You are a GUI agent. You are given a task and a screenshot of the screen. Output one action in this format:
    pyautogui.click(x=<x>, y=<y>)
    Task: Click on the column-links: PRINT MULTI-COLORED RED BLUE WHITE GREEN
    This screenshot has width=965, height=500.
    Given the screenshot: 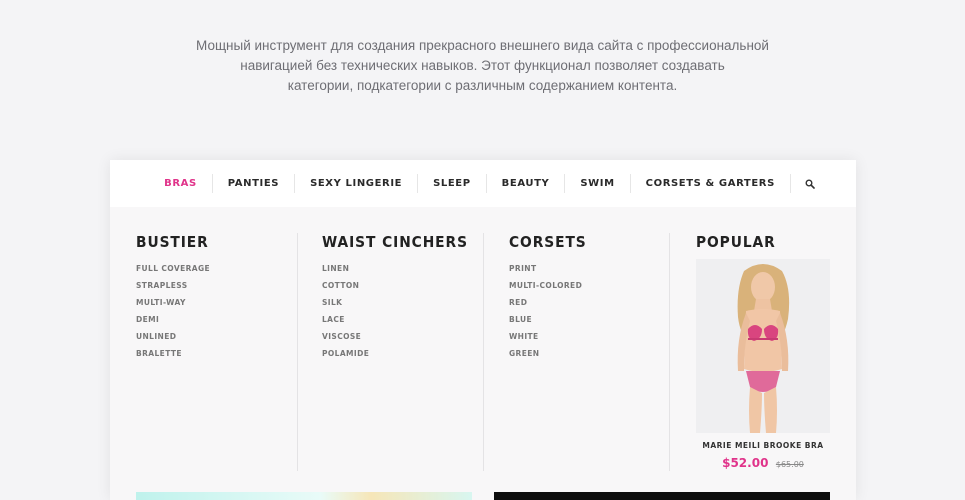 What is the action you would take?
    pyautogui.click(x=589, y=311)
    